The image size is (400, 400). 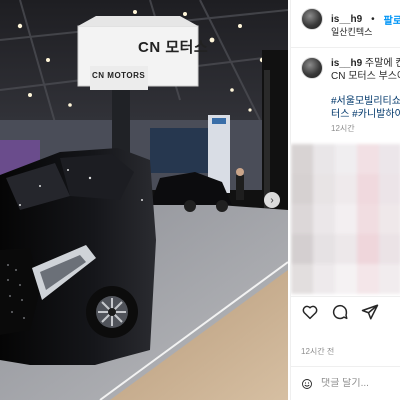 What do you see at coordinates (365, 101) in the screenshot?
I see `hashtag-link: #서울모빌리티쇼` at bounding box center [365, 101].